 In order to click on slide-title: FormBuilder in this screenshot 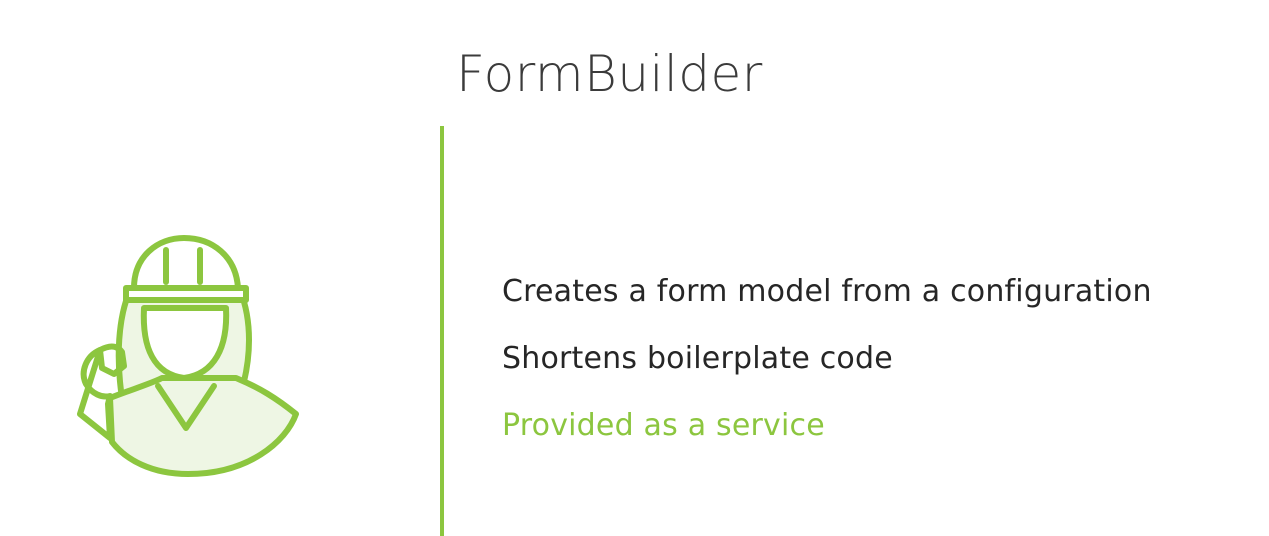, I will do `click(609, 73)`.